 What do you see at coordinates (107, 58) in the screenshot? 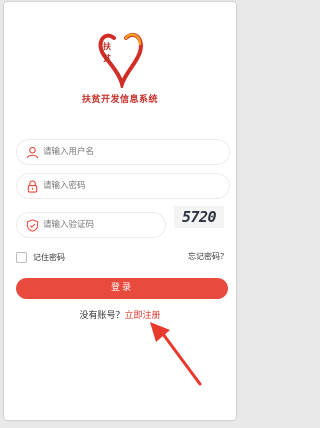
I see `logo-char: 贫` at bounding box center [107, 58].